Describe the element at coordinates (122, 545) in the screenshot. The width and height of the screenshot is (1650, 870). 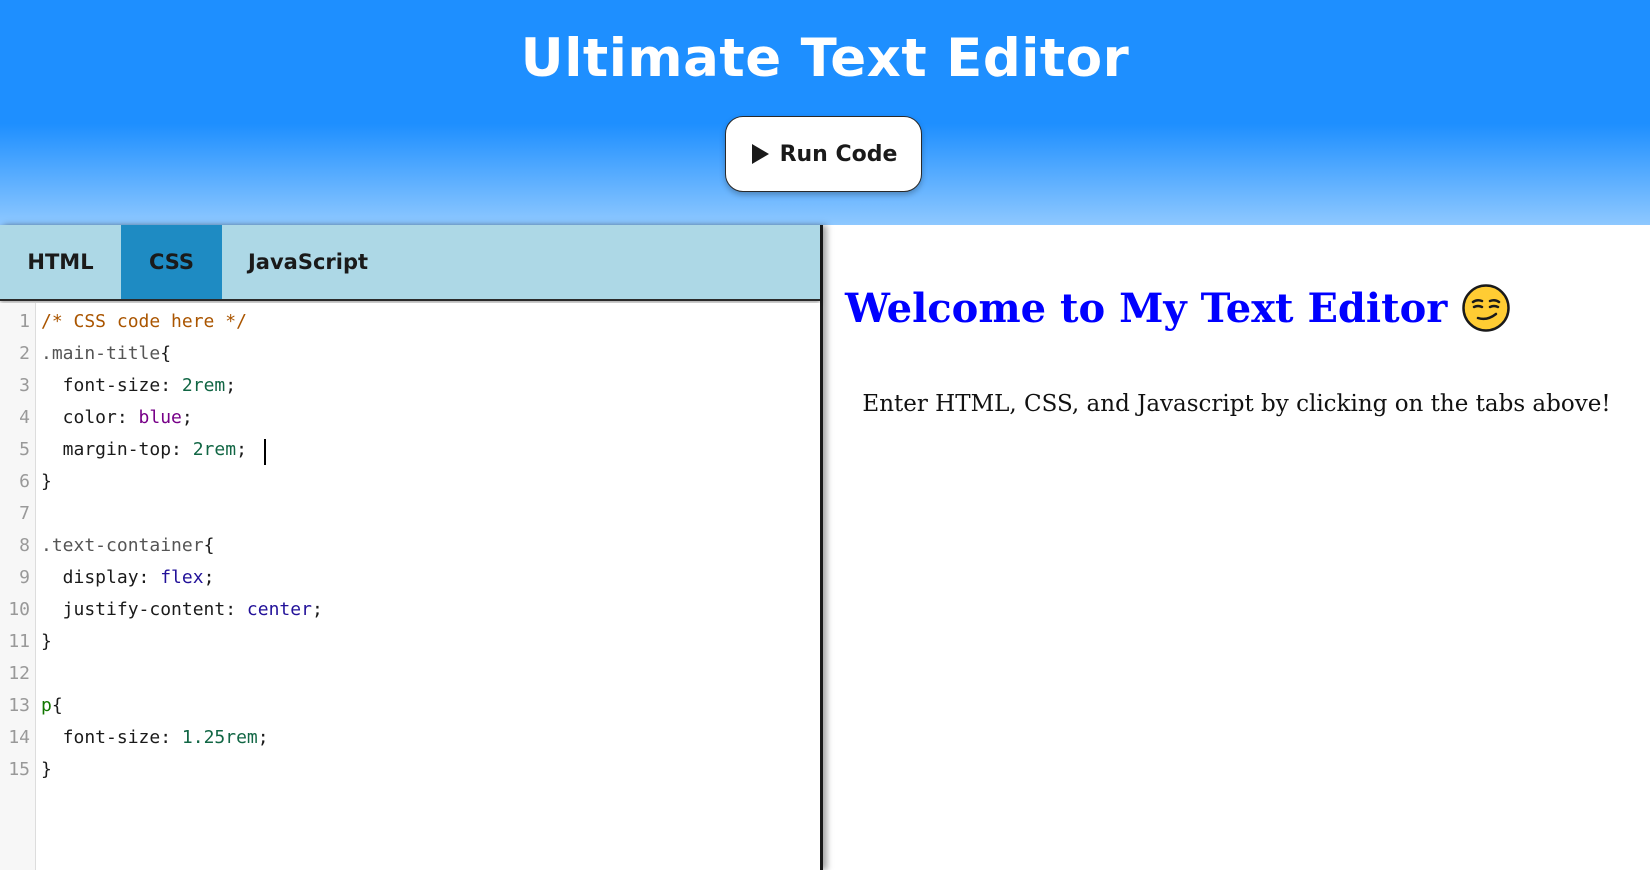
I see `code-selector: .text-container` at that location.